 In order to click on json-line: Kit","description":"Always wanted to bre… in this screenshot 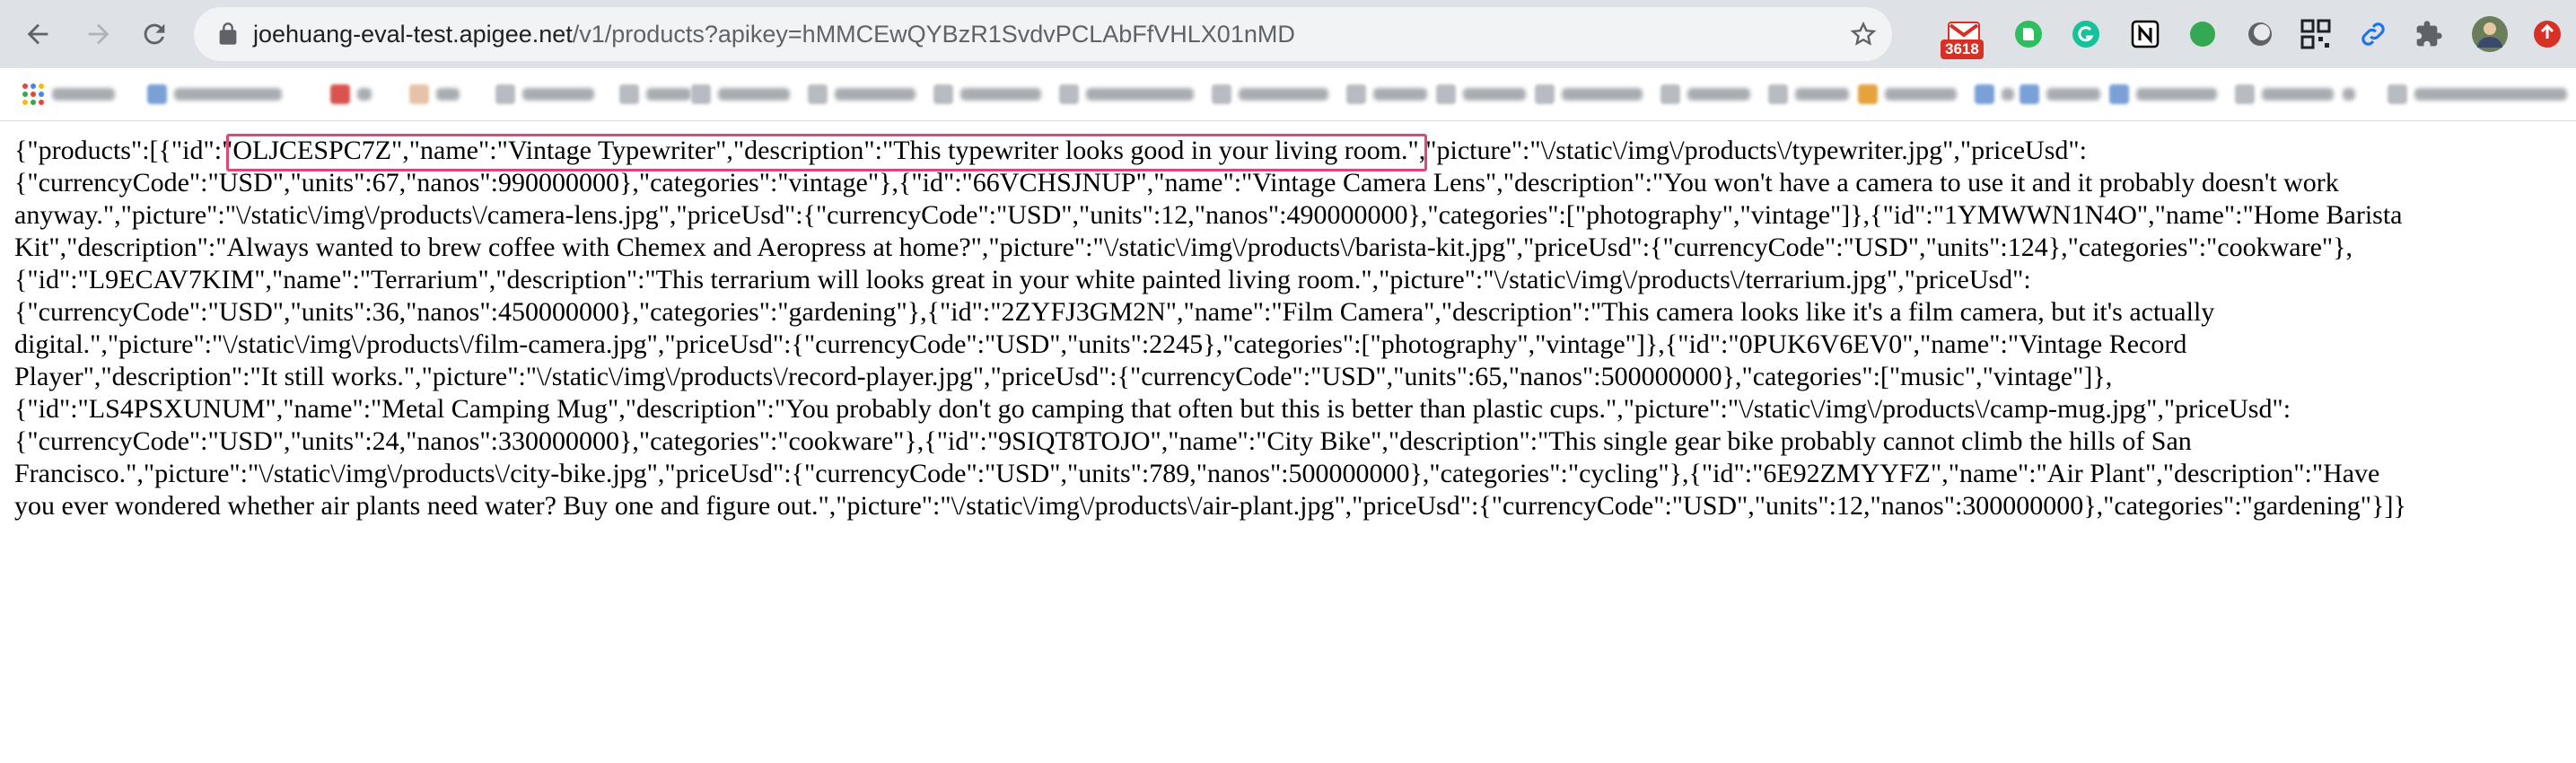, I will do `click(1183, 247)`.